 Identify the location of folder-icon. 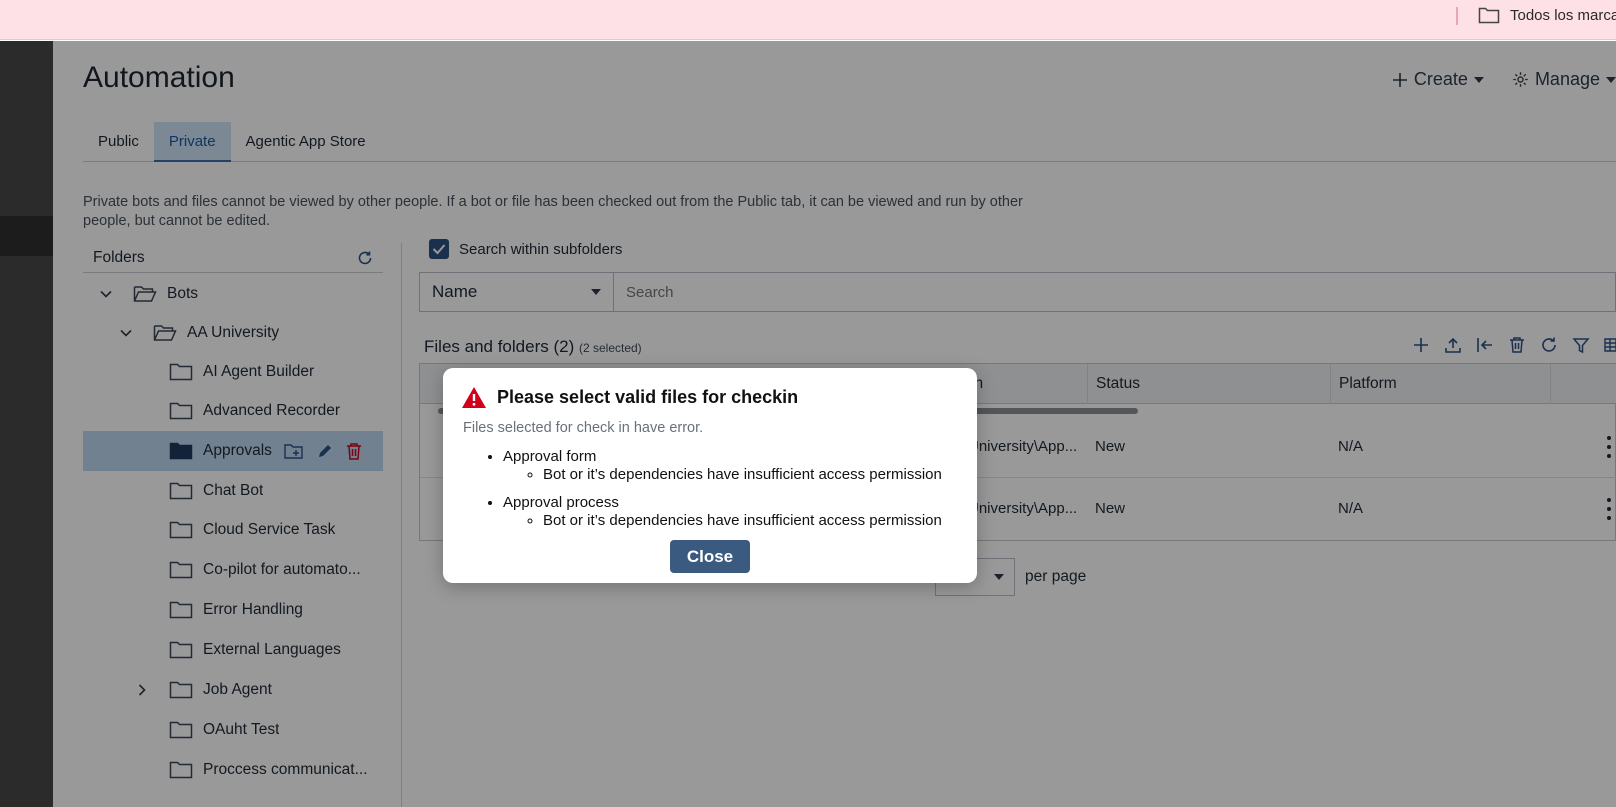
(1489, 15).